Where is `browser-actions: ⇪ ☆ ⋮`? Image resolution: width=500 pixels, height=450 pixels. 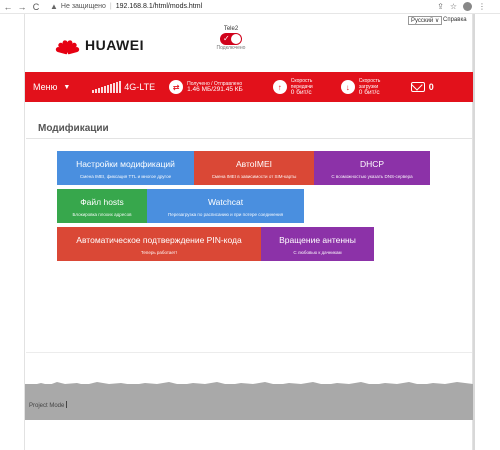 browser-actions: ⇪ ☆ ⋮ is located at coordinates (461, 6).